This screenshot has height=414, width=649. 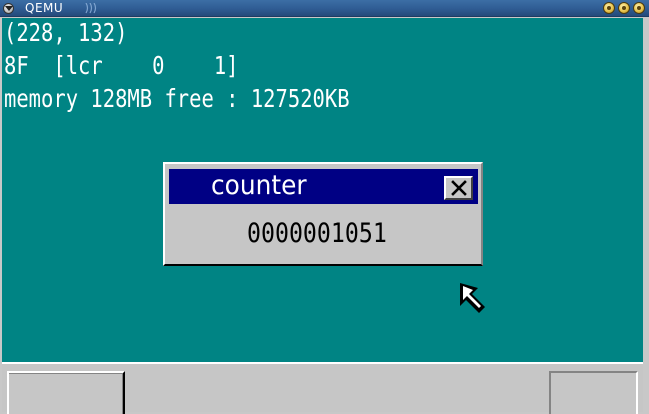 I want to click on counter-display: 0000001051, so click(x=323, y=234).